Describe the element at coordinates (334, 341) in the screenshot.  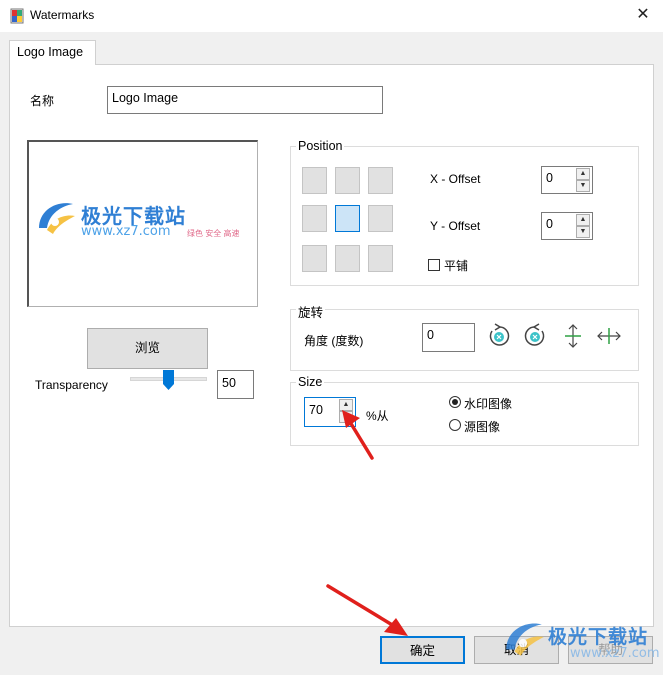
I see `angle-label: 角度 (度数)` at that location.